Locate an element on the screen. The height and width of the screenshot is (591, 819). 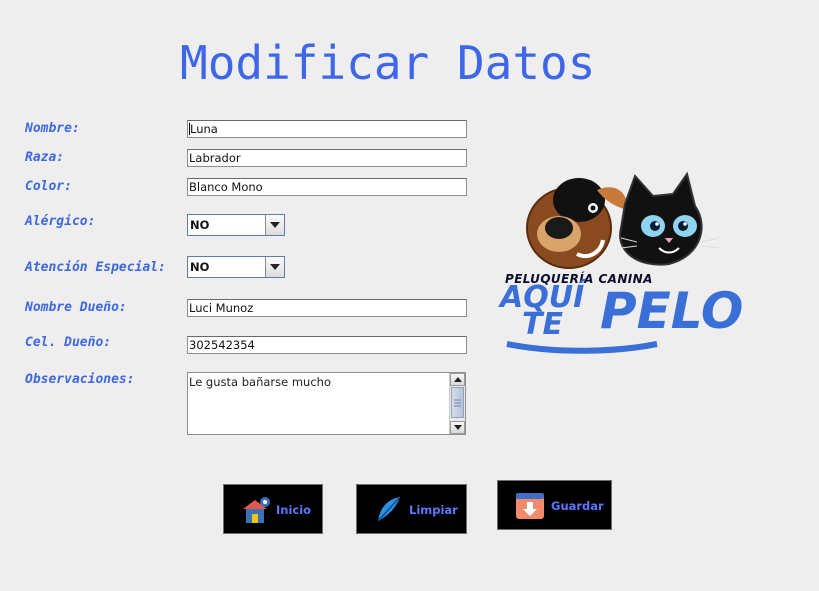
arrow-up-icon is located at coordinates (458, 379).